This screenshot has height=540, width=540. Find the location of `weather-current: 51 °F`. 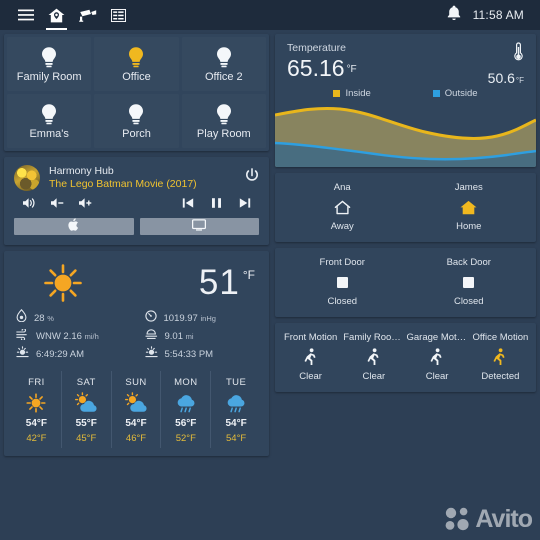

weather-current: 51 °F is located at coordinates (136, 285).